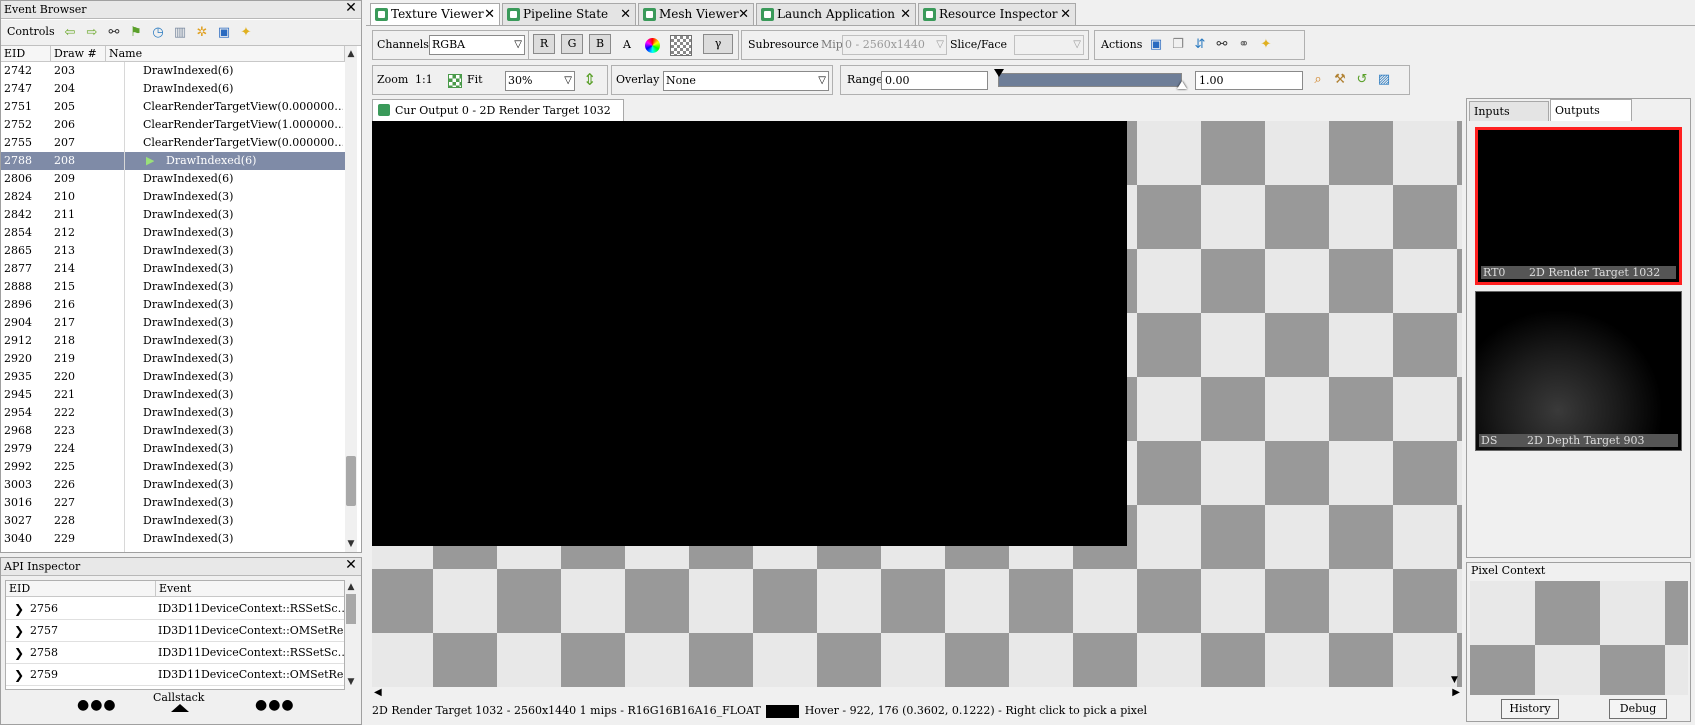 This screenshot has width=1695, height=725. Describe the element at coordinates (1591, 110) in the screenshot. I see `tab-outputs: Outputs` at that location.